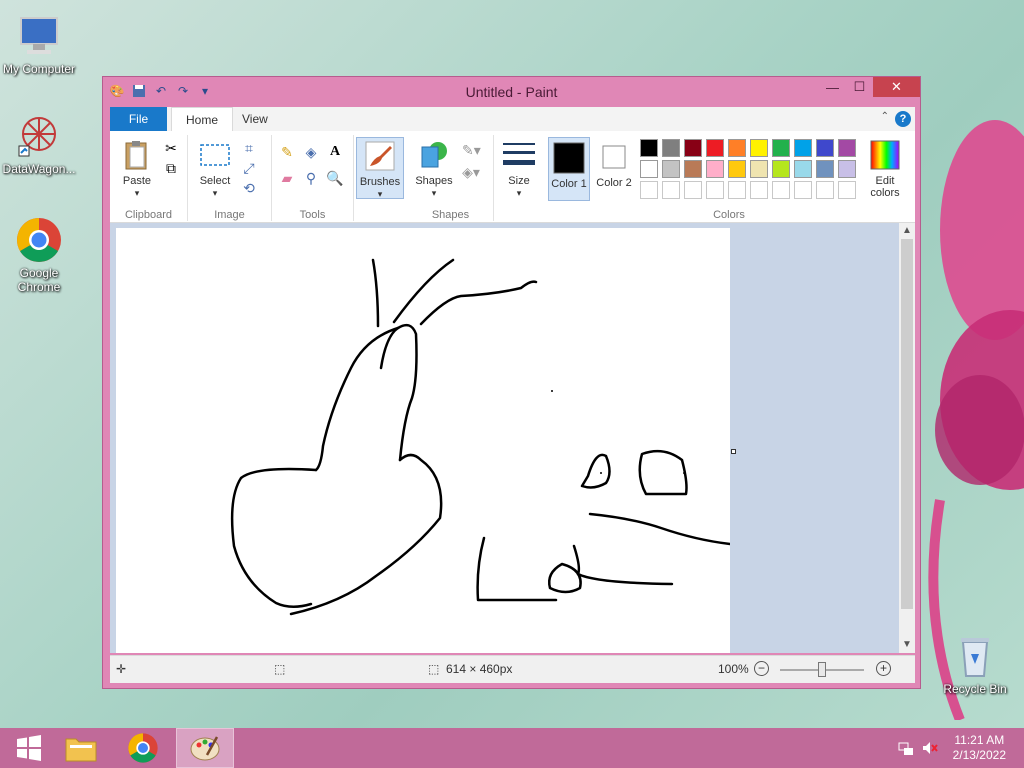 The image size is (1024, 768). What do you see at coordinates (906, 748) in the screenshot?
I see `network-icon` at bounding box center [906, 748].